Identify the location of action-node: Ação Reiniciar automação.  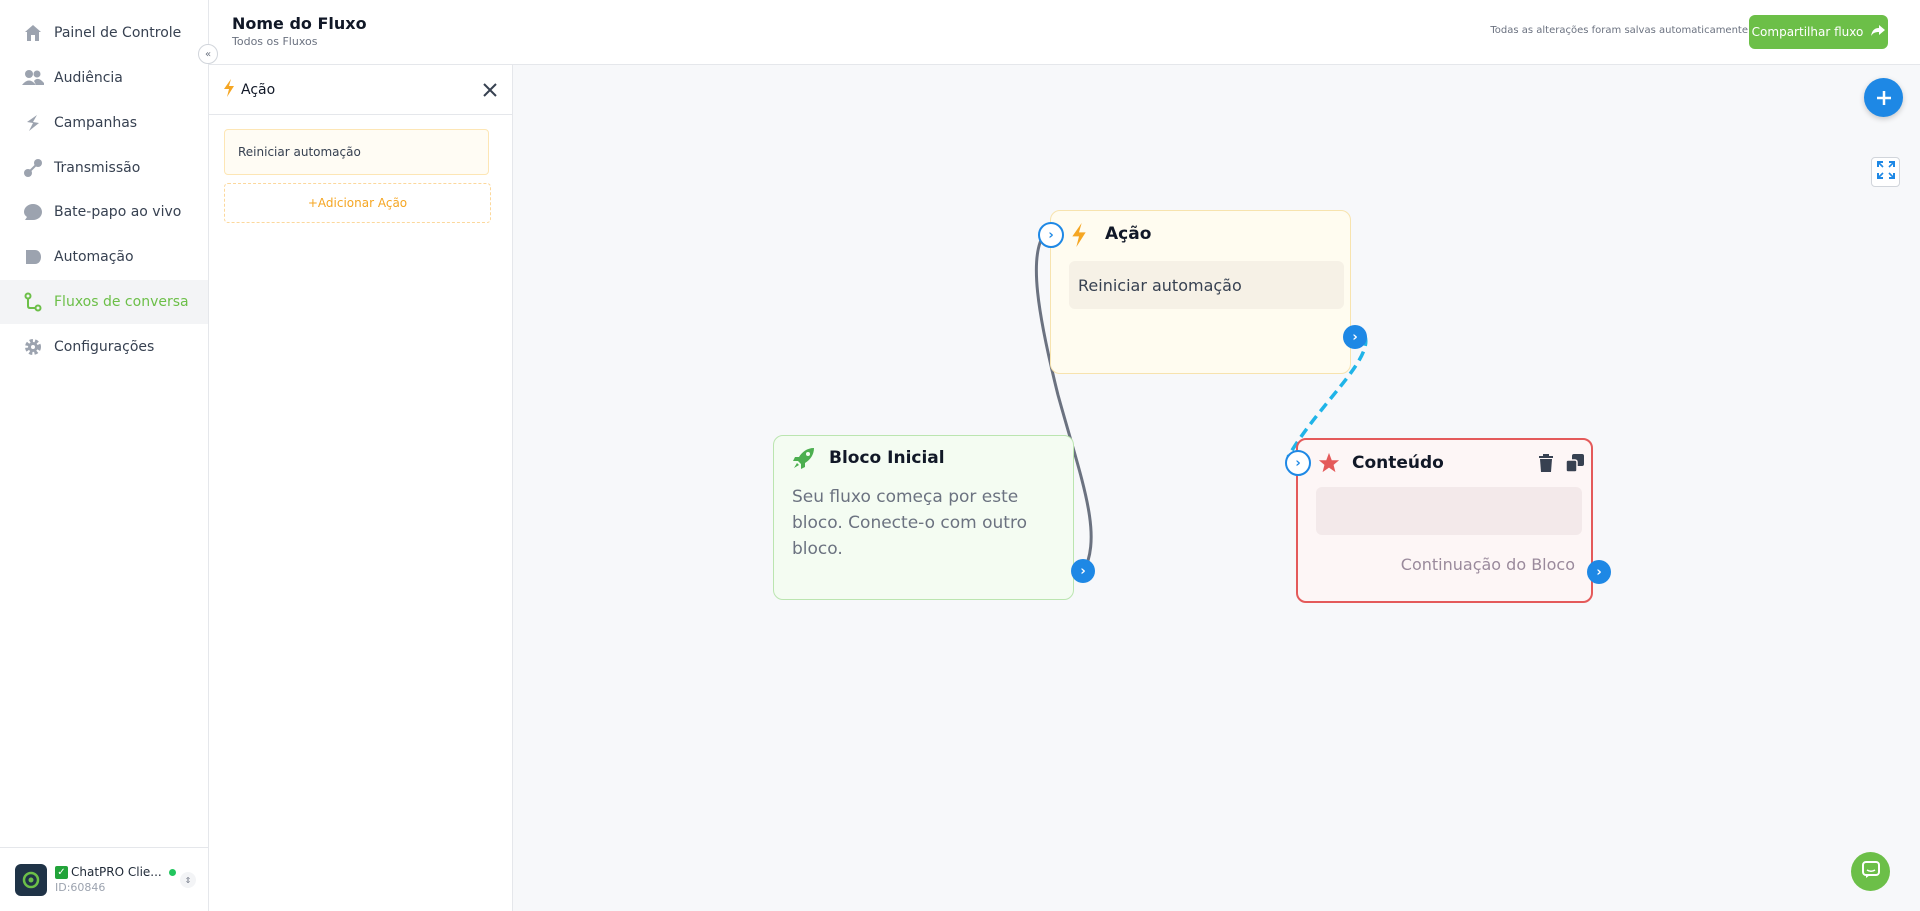
(1200, 292).